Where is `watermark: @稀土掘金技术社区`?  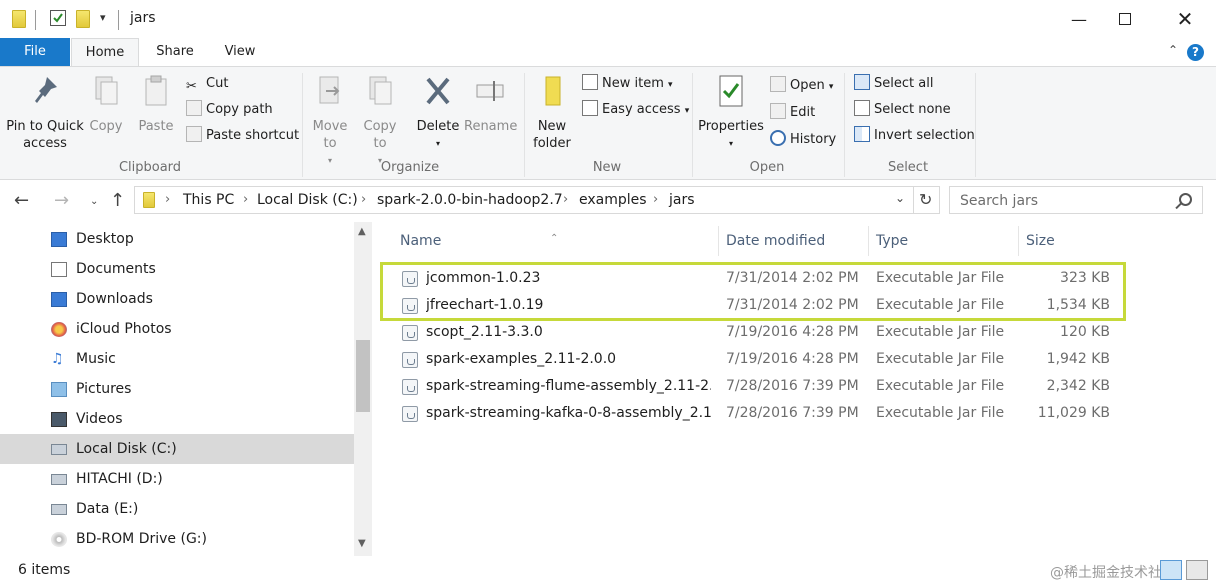
watermark: @稀土掘金技术社区 is located at coordinates (1113, 573).